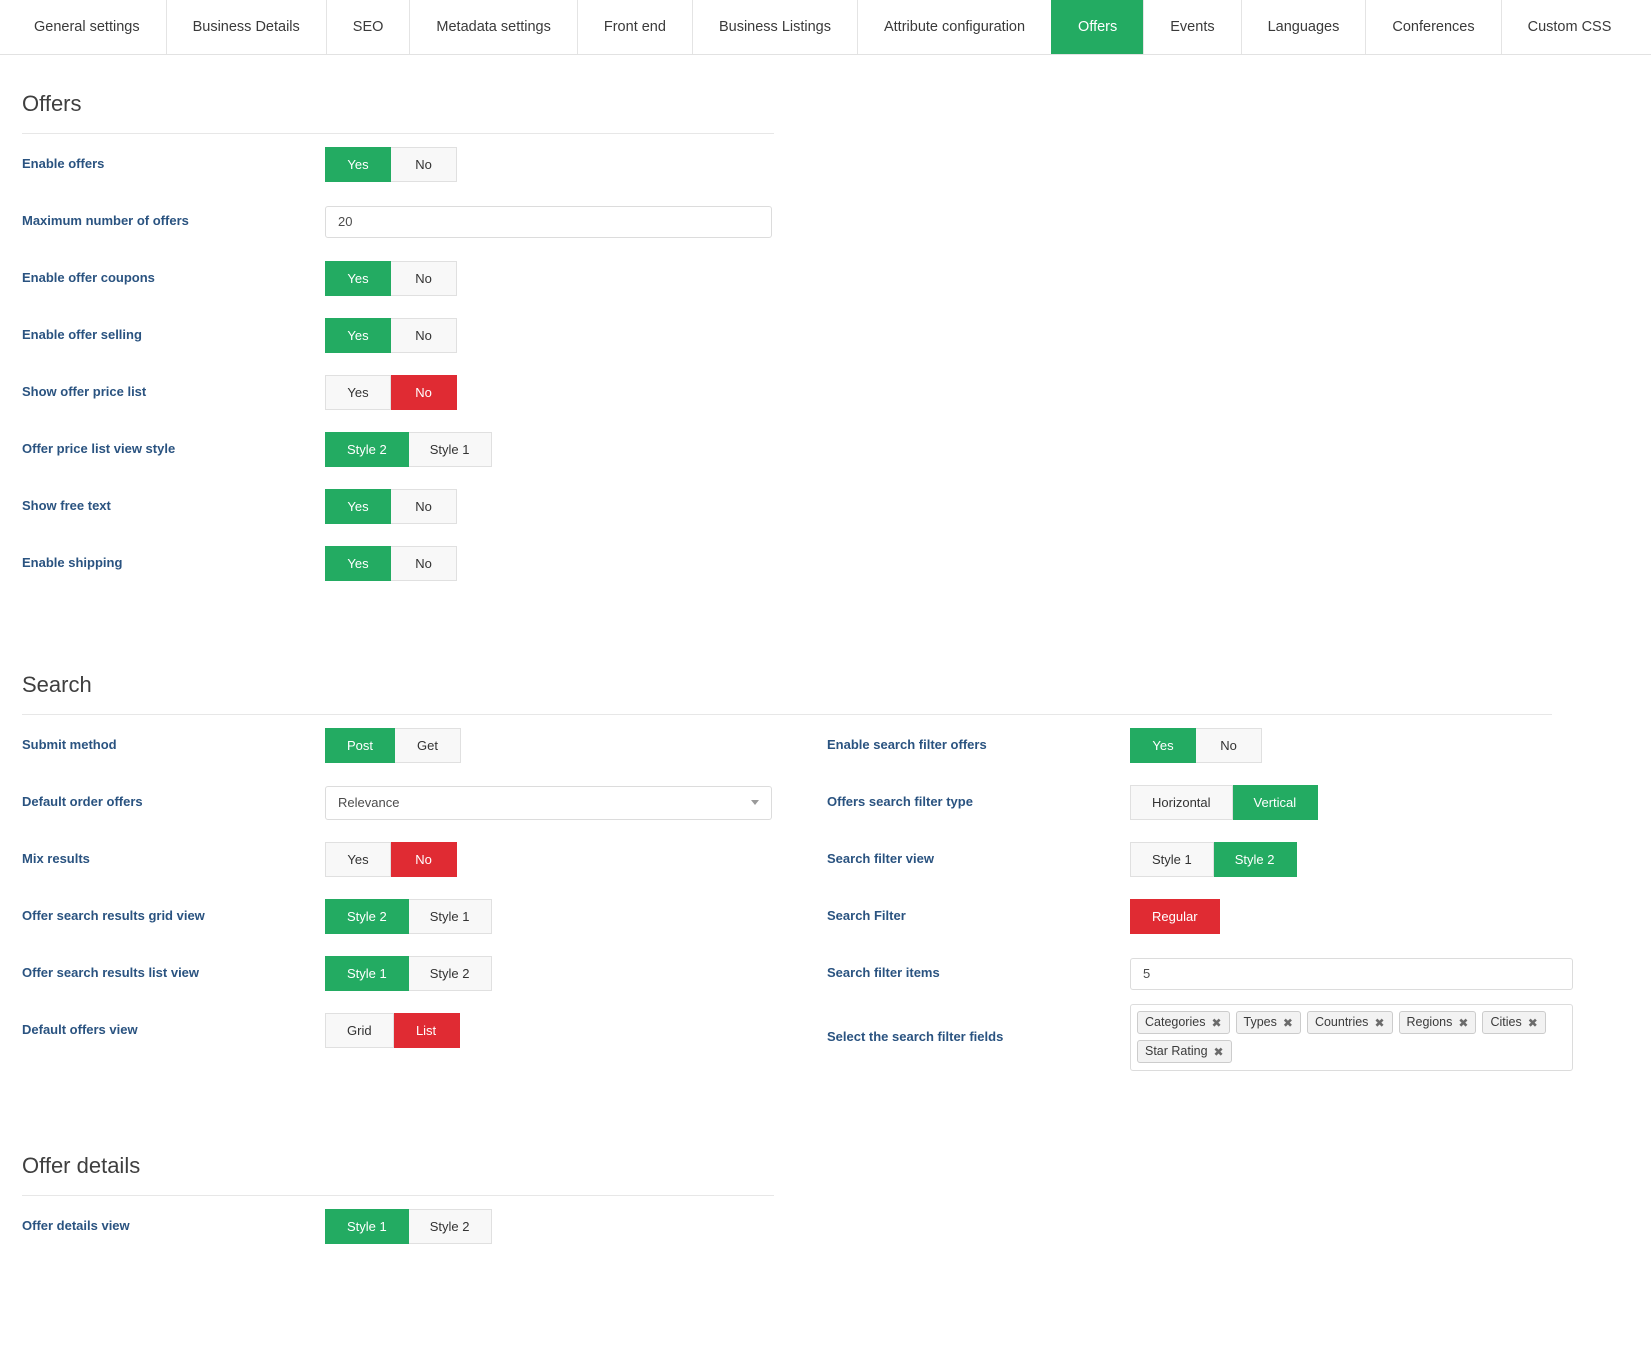  I want to click on label-offer-search-results-list-view: Offer search results list view, so click(111, 973).